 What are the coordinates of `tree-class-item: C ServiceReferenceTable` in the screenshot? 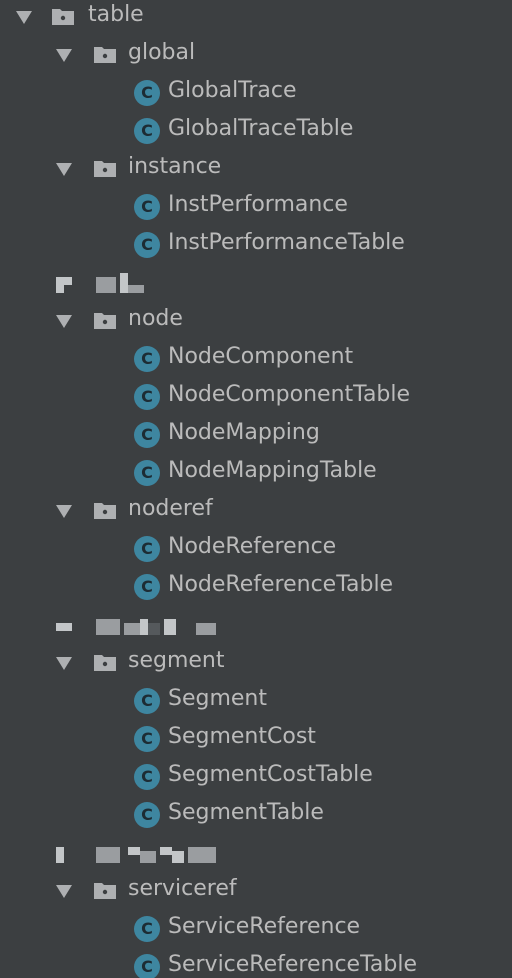 It's located at (256, 963).